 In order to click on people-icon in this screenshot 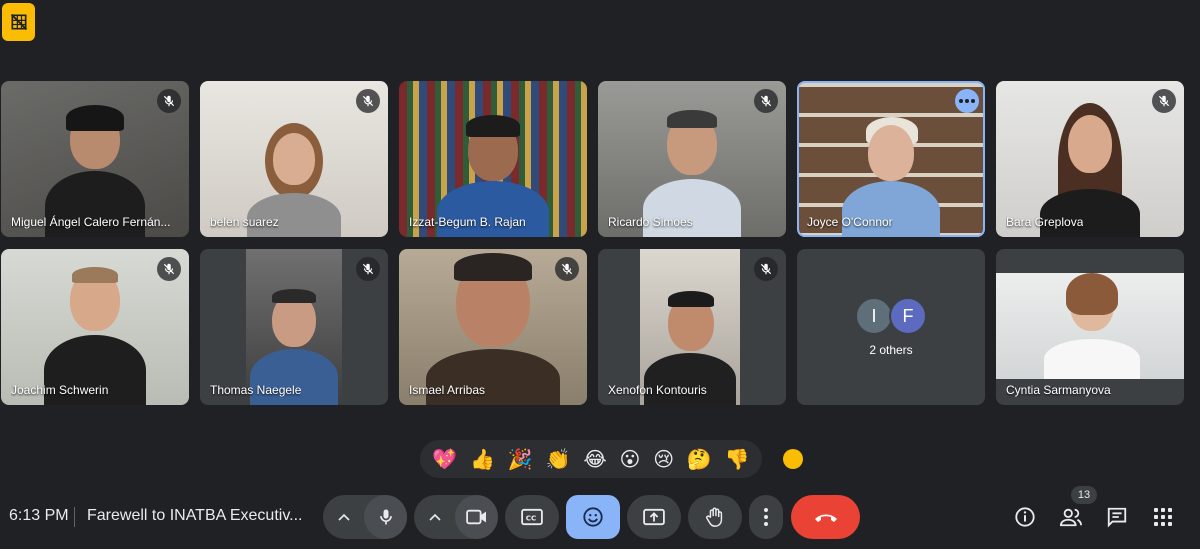, I will do `click(1070, 517)`.